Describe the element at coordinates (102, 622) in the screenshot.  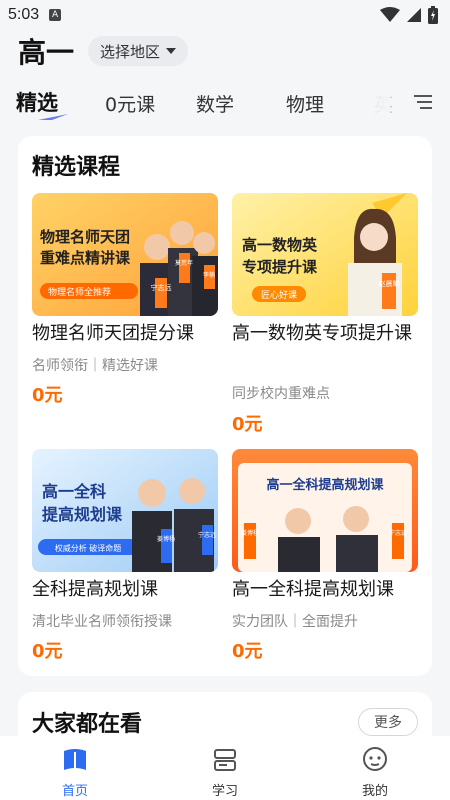
I see `course-subtitle: 清北毕业名师领衔授课` at that location.